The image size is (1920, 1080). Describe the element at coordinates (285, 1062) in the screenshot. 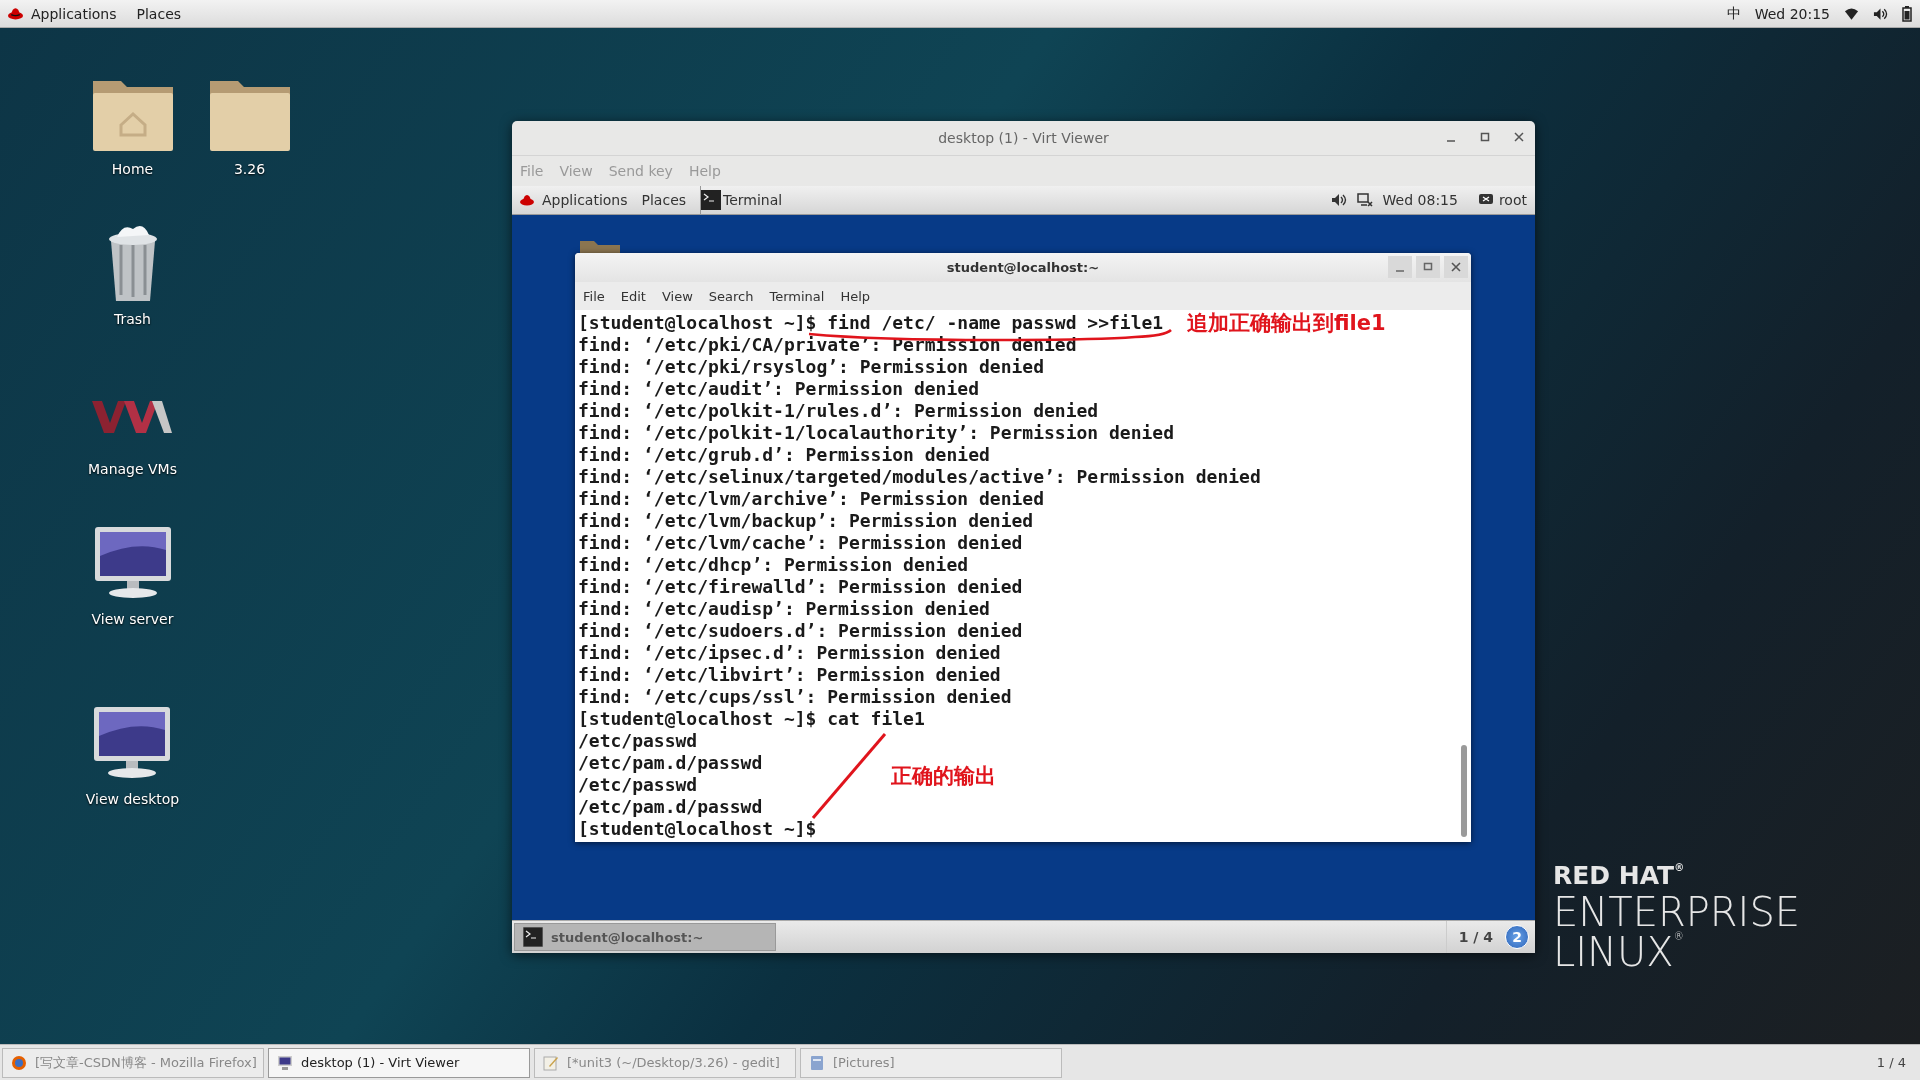

I see `monitor-icon` at that location.